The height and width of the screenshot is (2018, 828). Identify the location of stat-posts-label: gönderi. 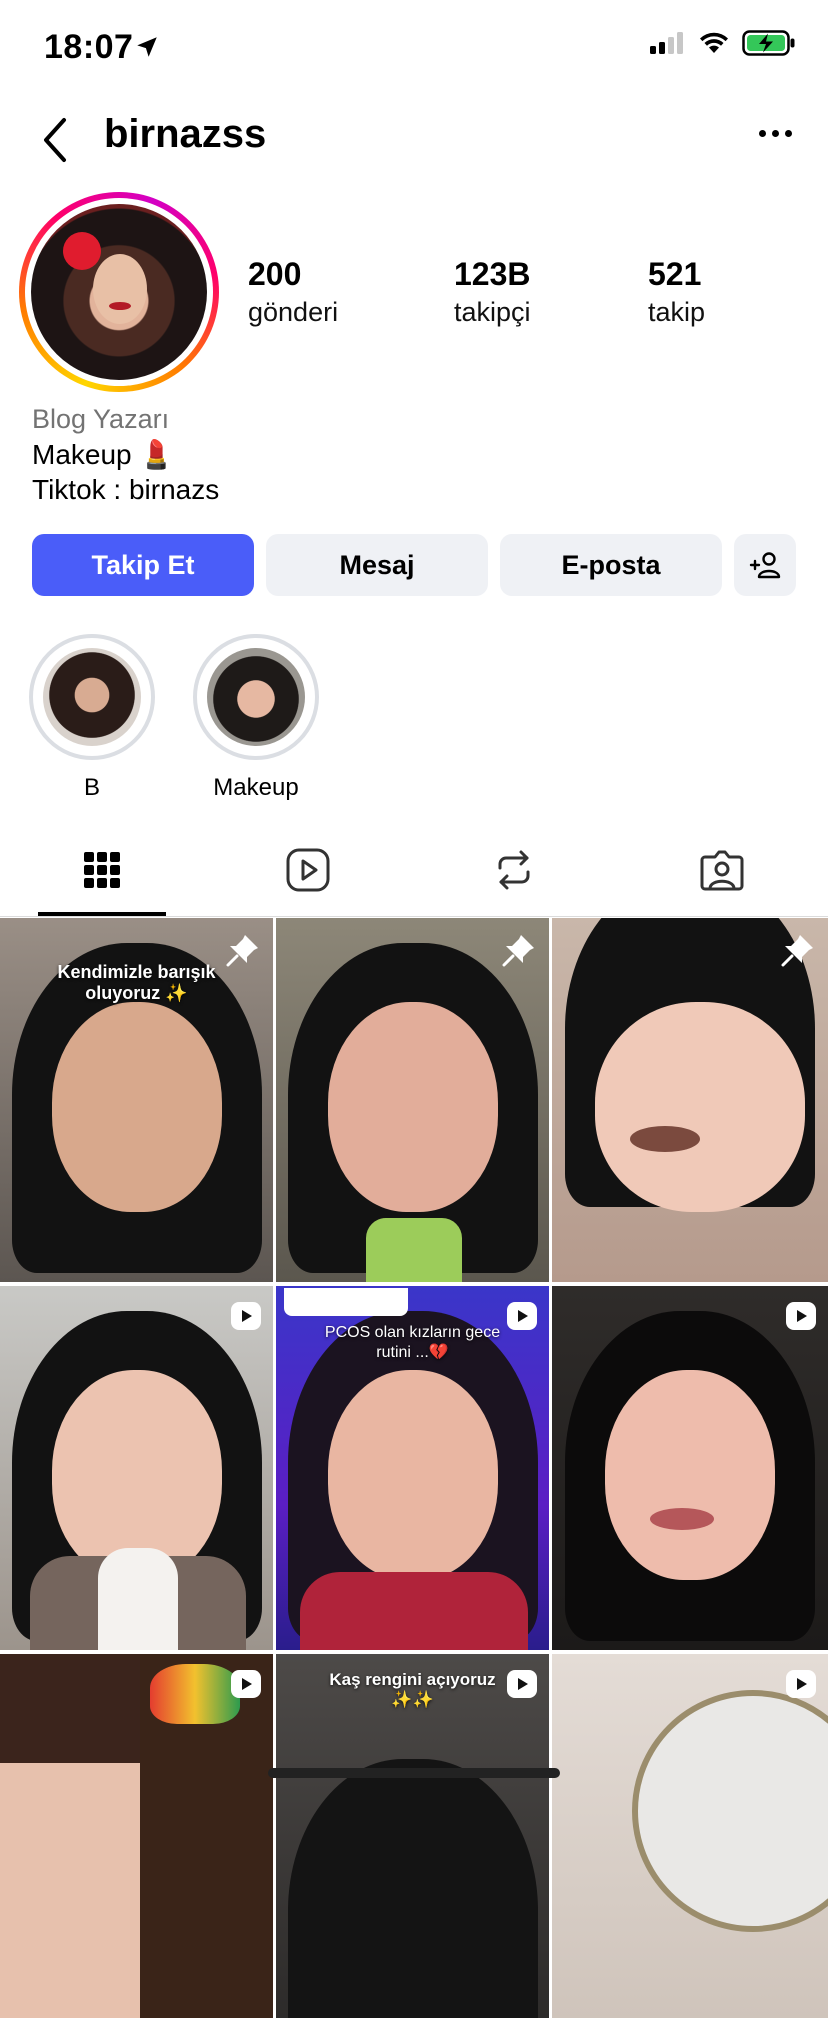
(293, 312).